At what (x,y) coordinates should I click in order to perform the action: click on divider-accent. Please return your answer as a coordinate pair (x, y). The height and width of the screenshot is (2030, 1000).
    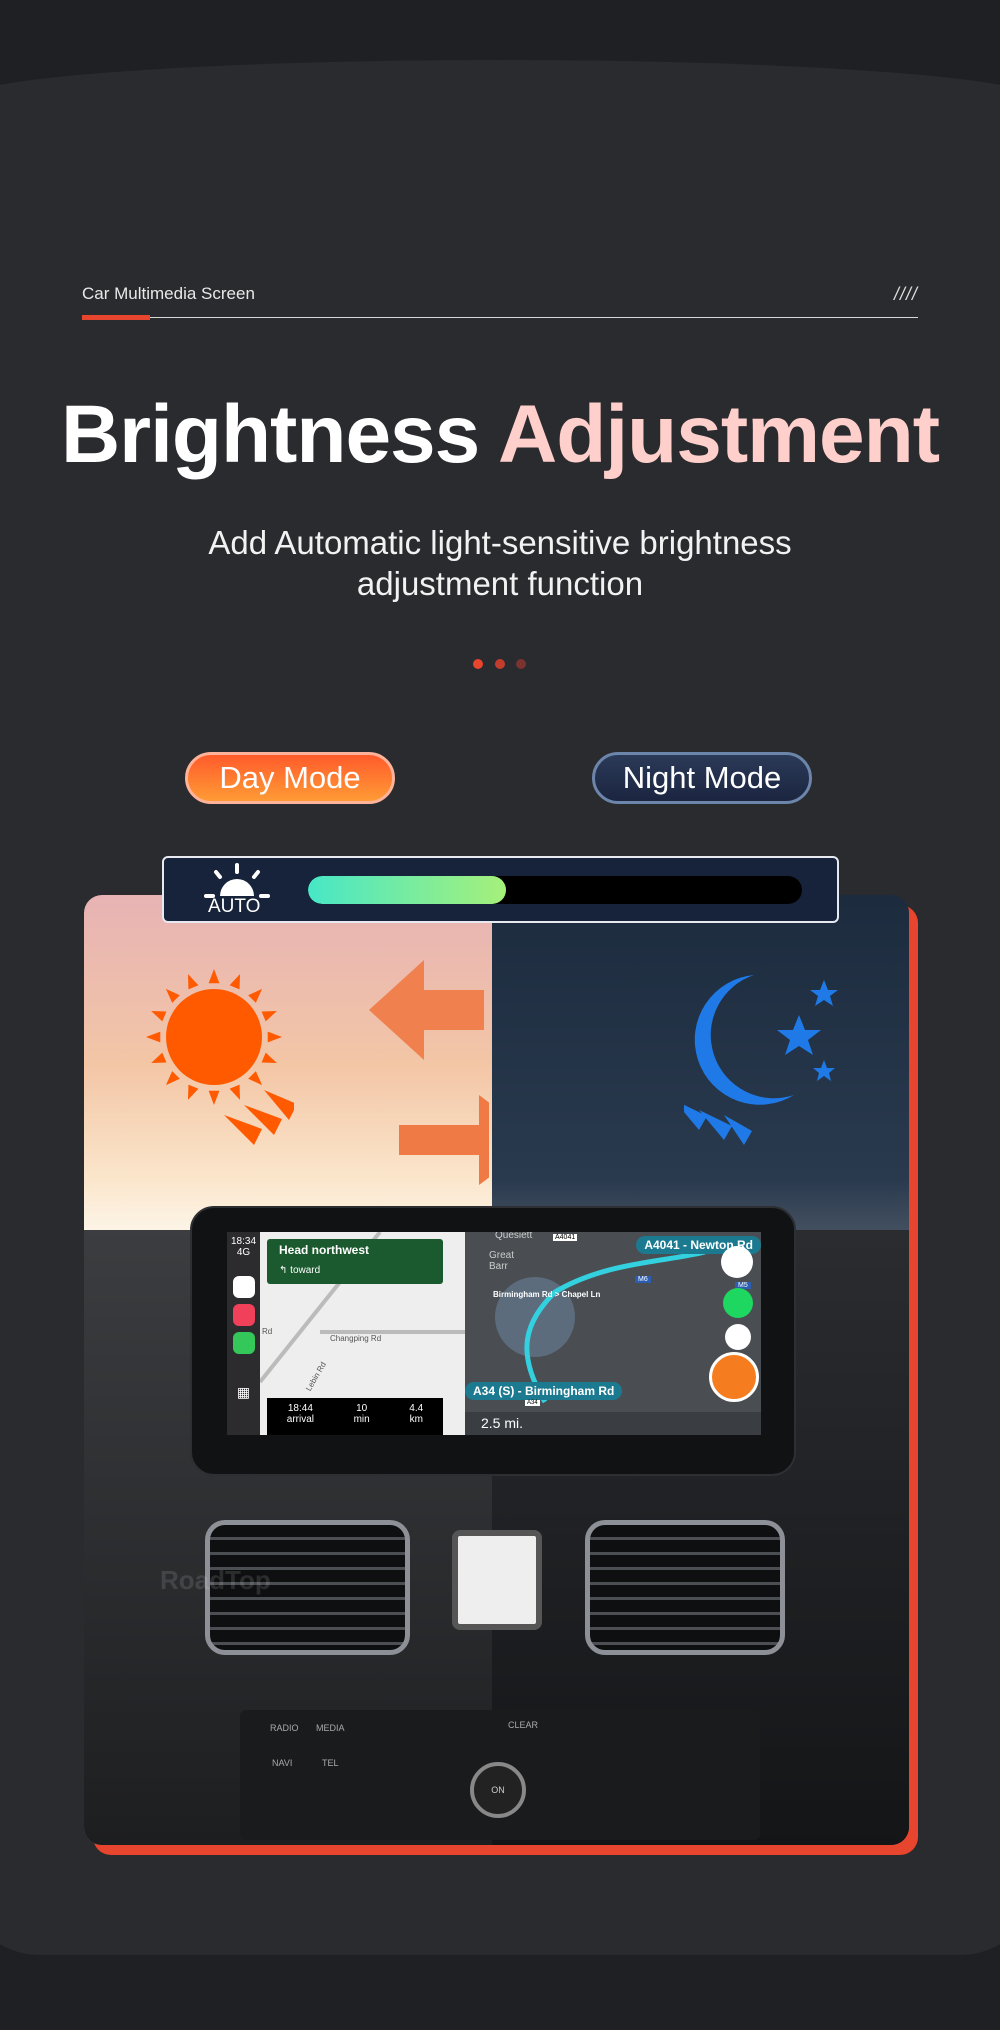
    Looking at the image, I should click on (116, 317).